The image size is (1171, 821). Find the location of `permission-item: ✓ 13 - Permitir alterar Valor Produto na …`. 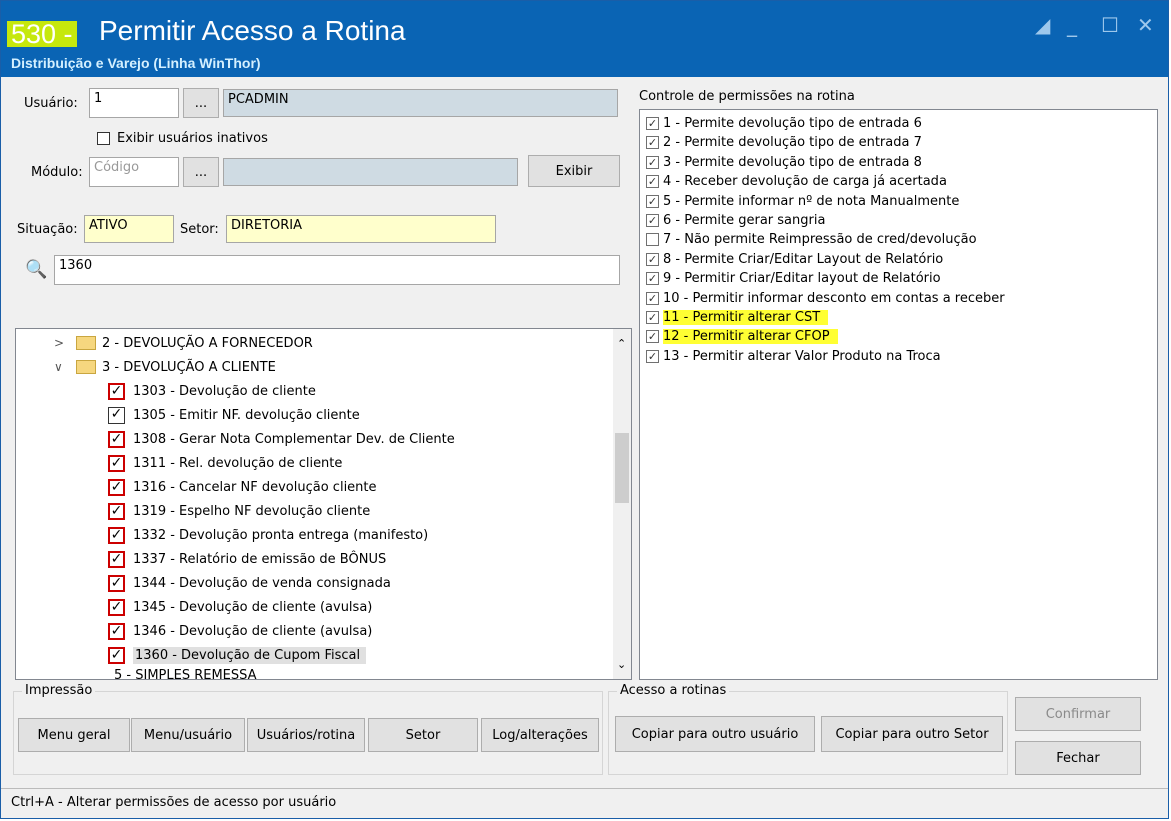

permission-item: ✓ 13 - Permitir alterar Valor Produto na … is located at coordinates (793, 356).